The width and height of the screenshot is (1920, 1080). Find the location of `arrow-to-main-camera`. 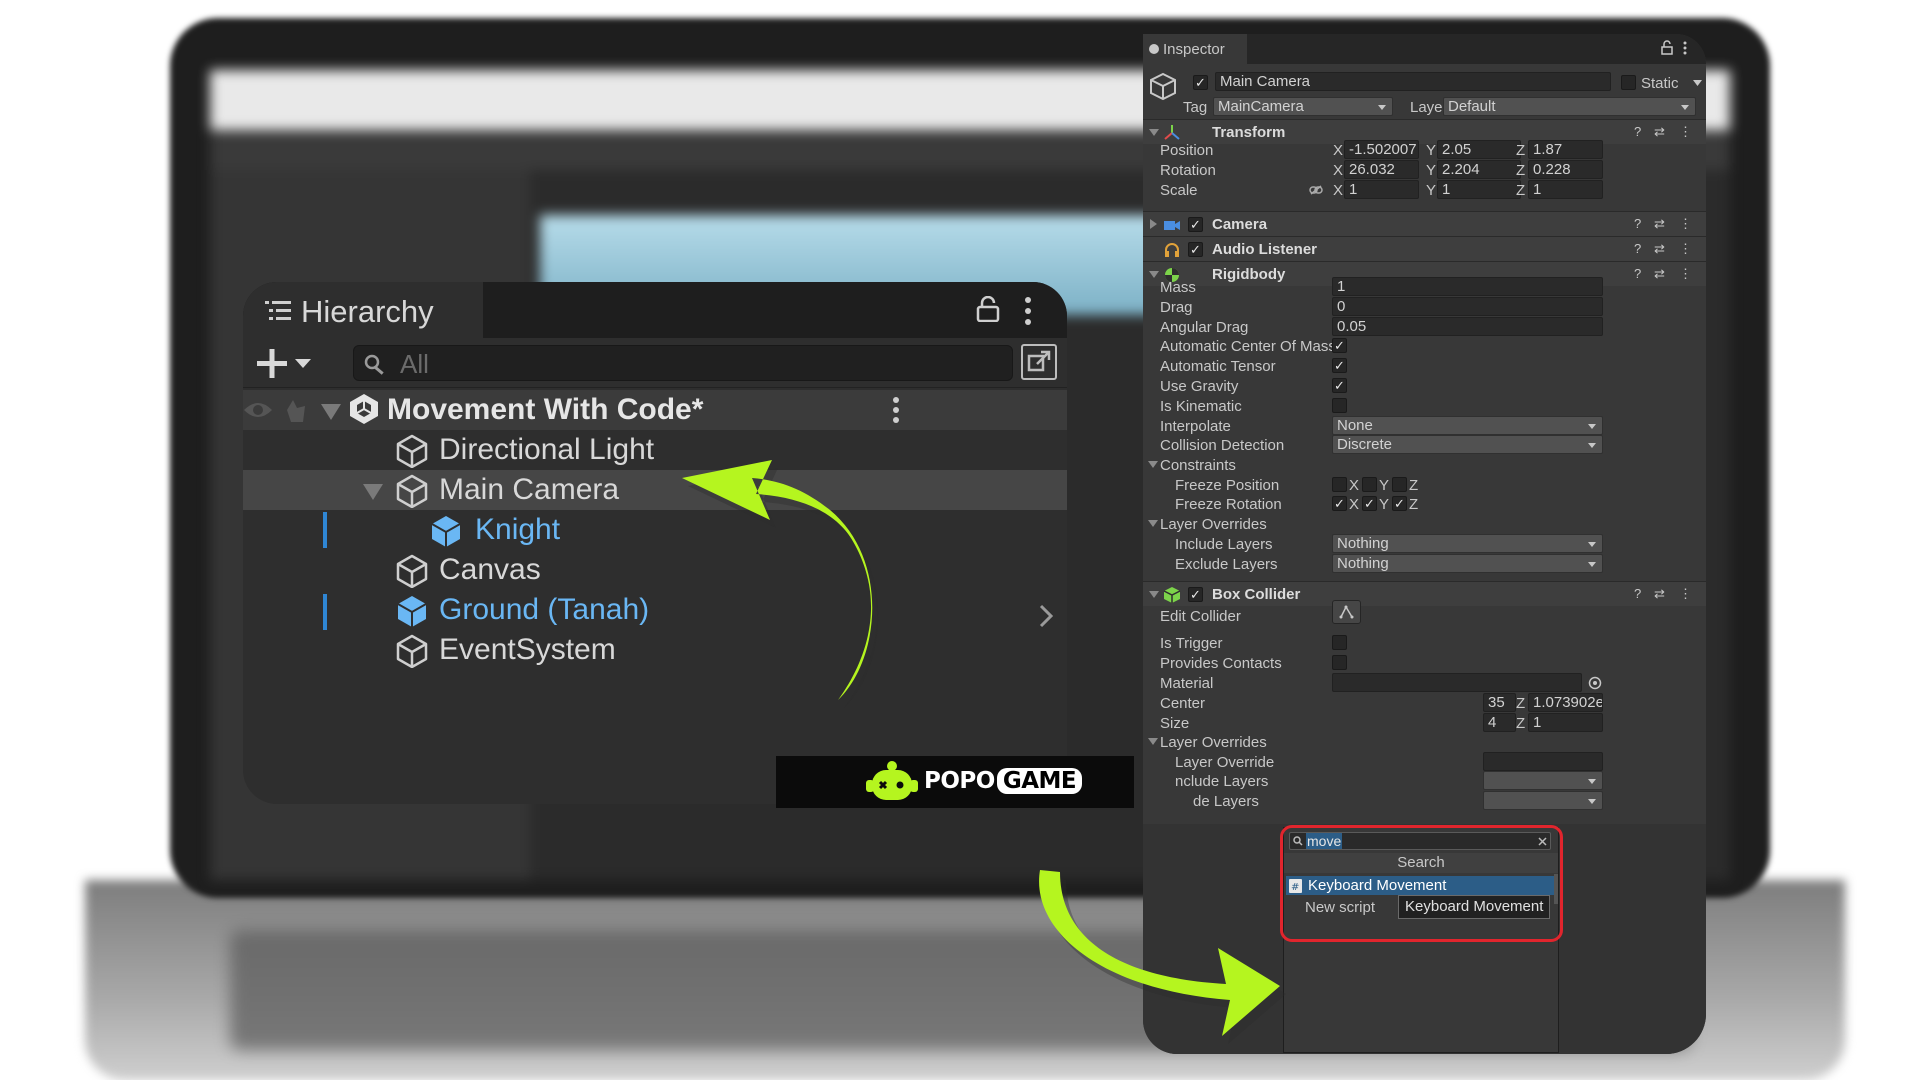

arrow-to-main-camera is located at coordinates (780, 584).